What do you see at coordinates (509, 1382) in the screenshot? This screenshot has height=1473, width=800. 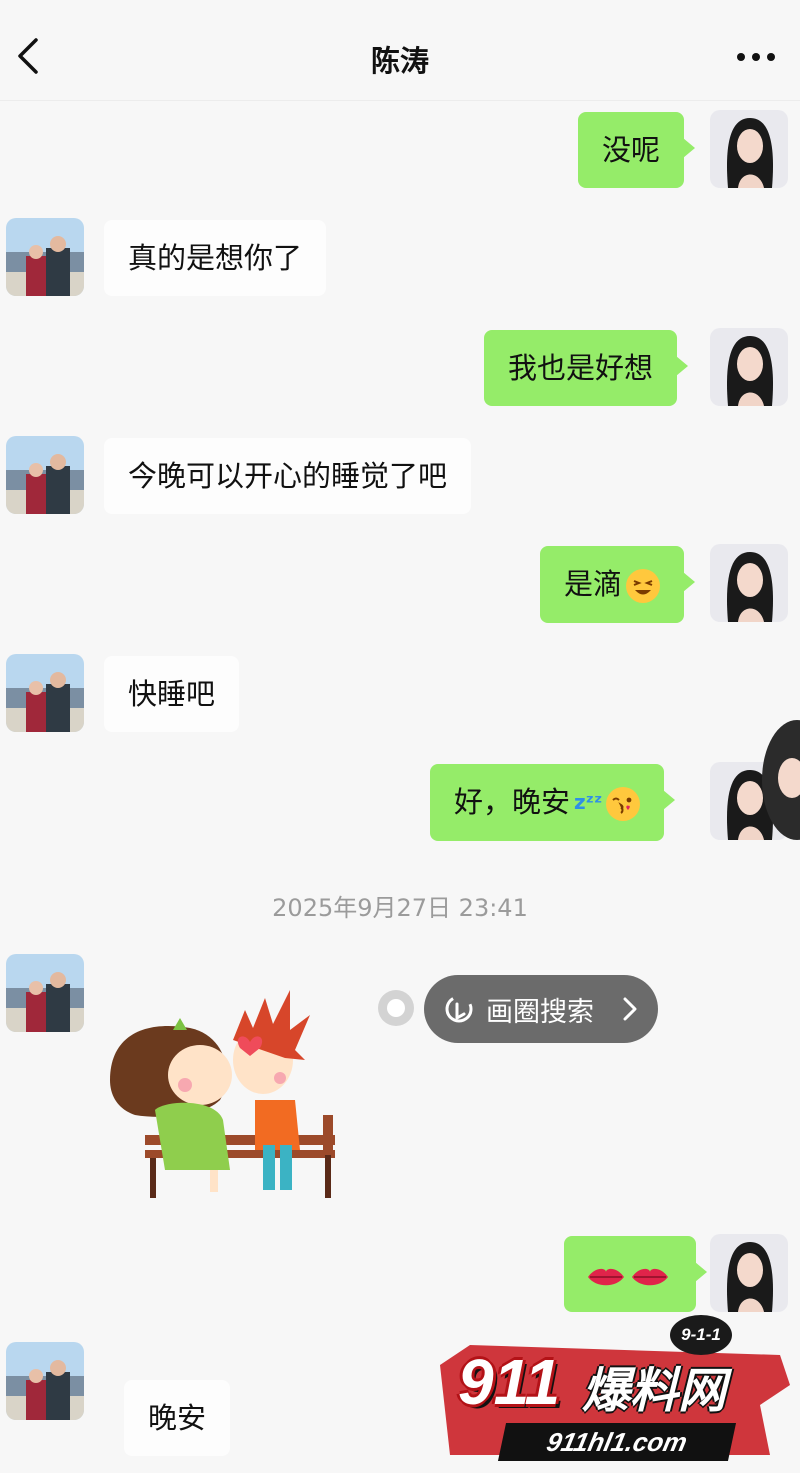 I see `watermark-number: 911` at bounding box center [509, 1382].